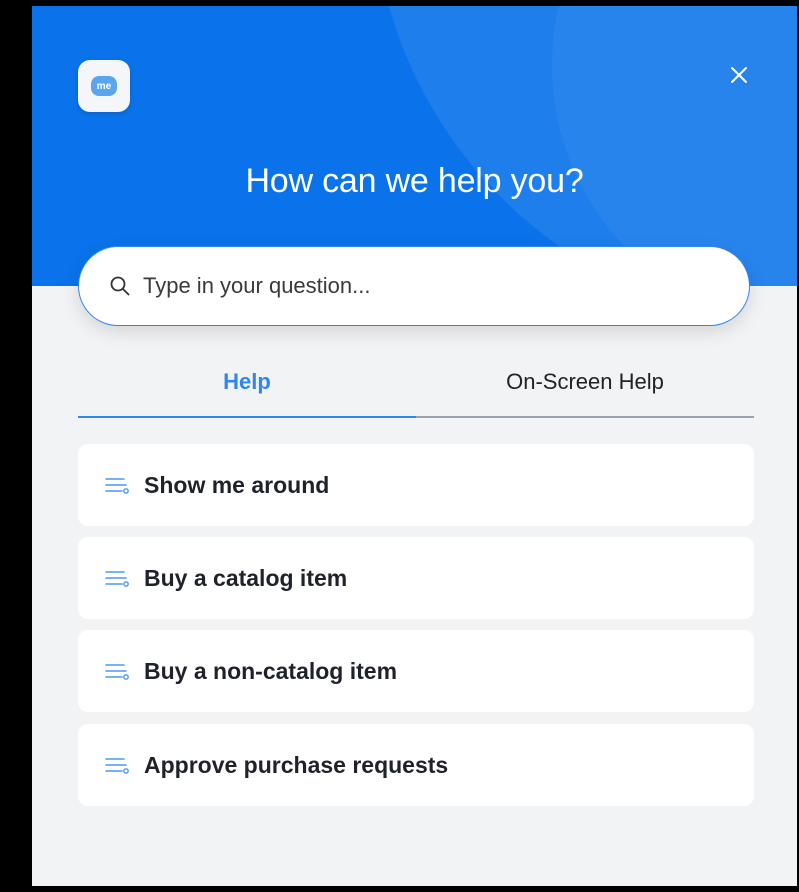 The image size is (799, 892). I want to click on help-item-approve-requests: Approve purchase requests, so click(416, 765).